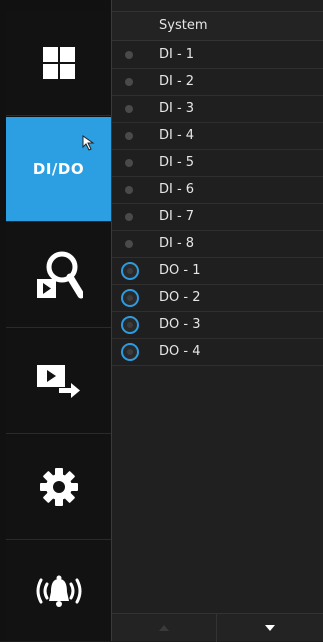  Describe the element at coordinates (177, 108) in the screenshot. I see `list-item-label: DI - 3` at that location.